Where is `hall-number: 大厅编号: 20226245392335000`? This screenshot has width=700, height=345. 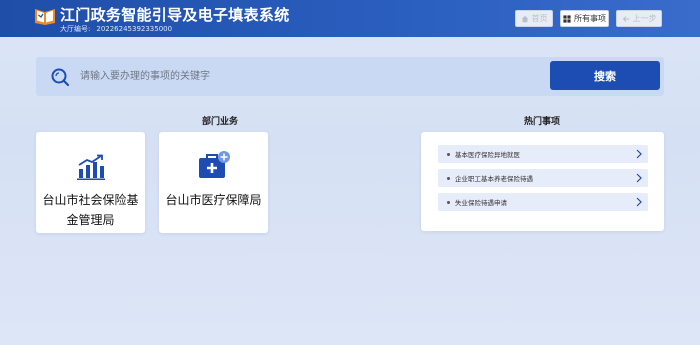 hall-number: 大厅编号: 20226245392335000 is located at coordinates (116, 29).